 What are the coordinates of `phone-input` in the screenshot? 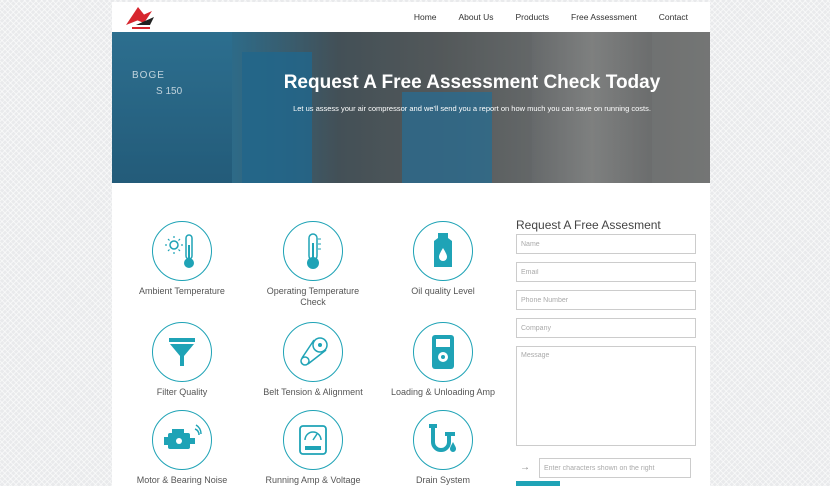 It's located at (606, 300).